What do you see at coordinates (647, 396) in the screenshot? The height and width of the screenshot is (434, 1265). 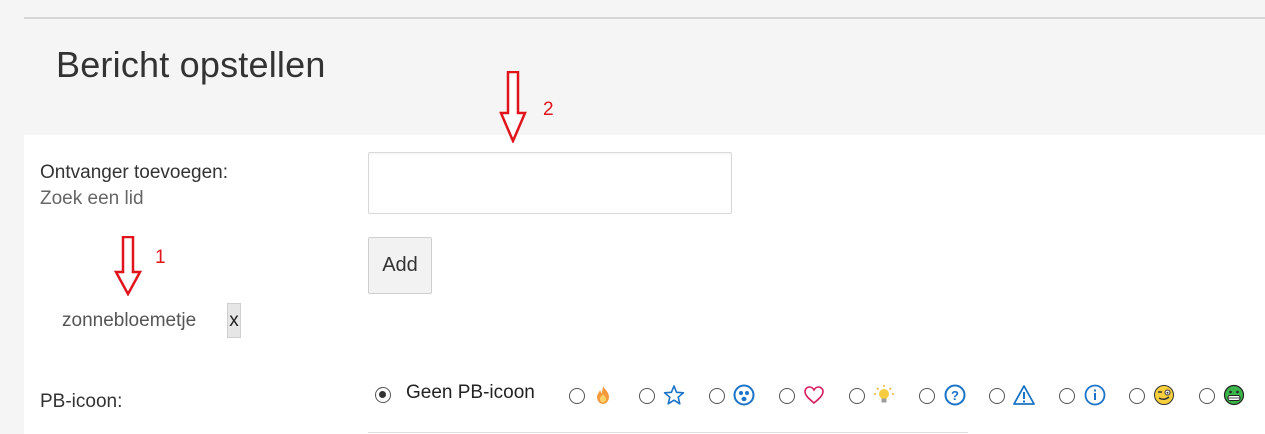 I see `pb-icon-star-radio` at bounding box center [647, 396].